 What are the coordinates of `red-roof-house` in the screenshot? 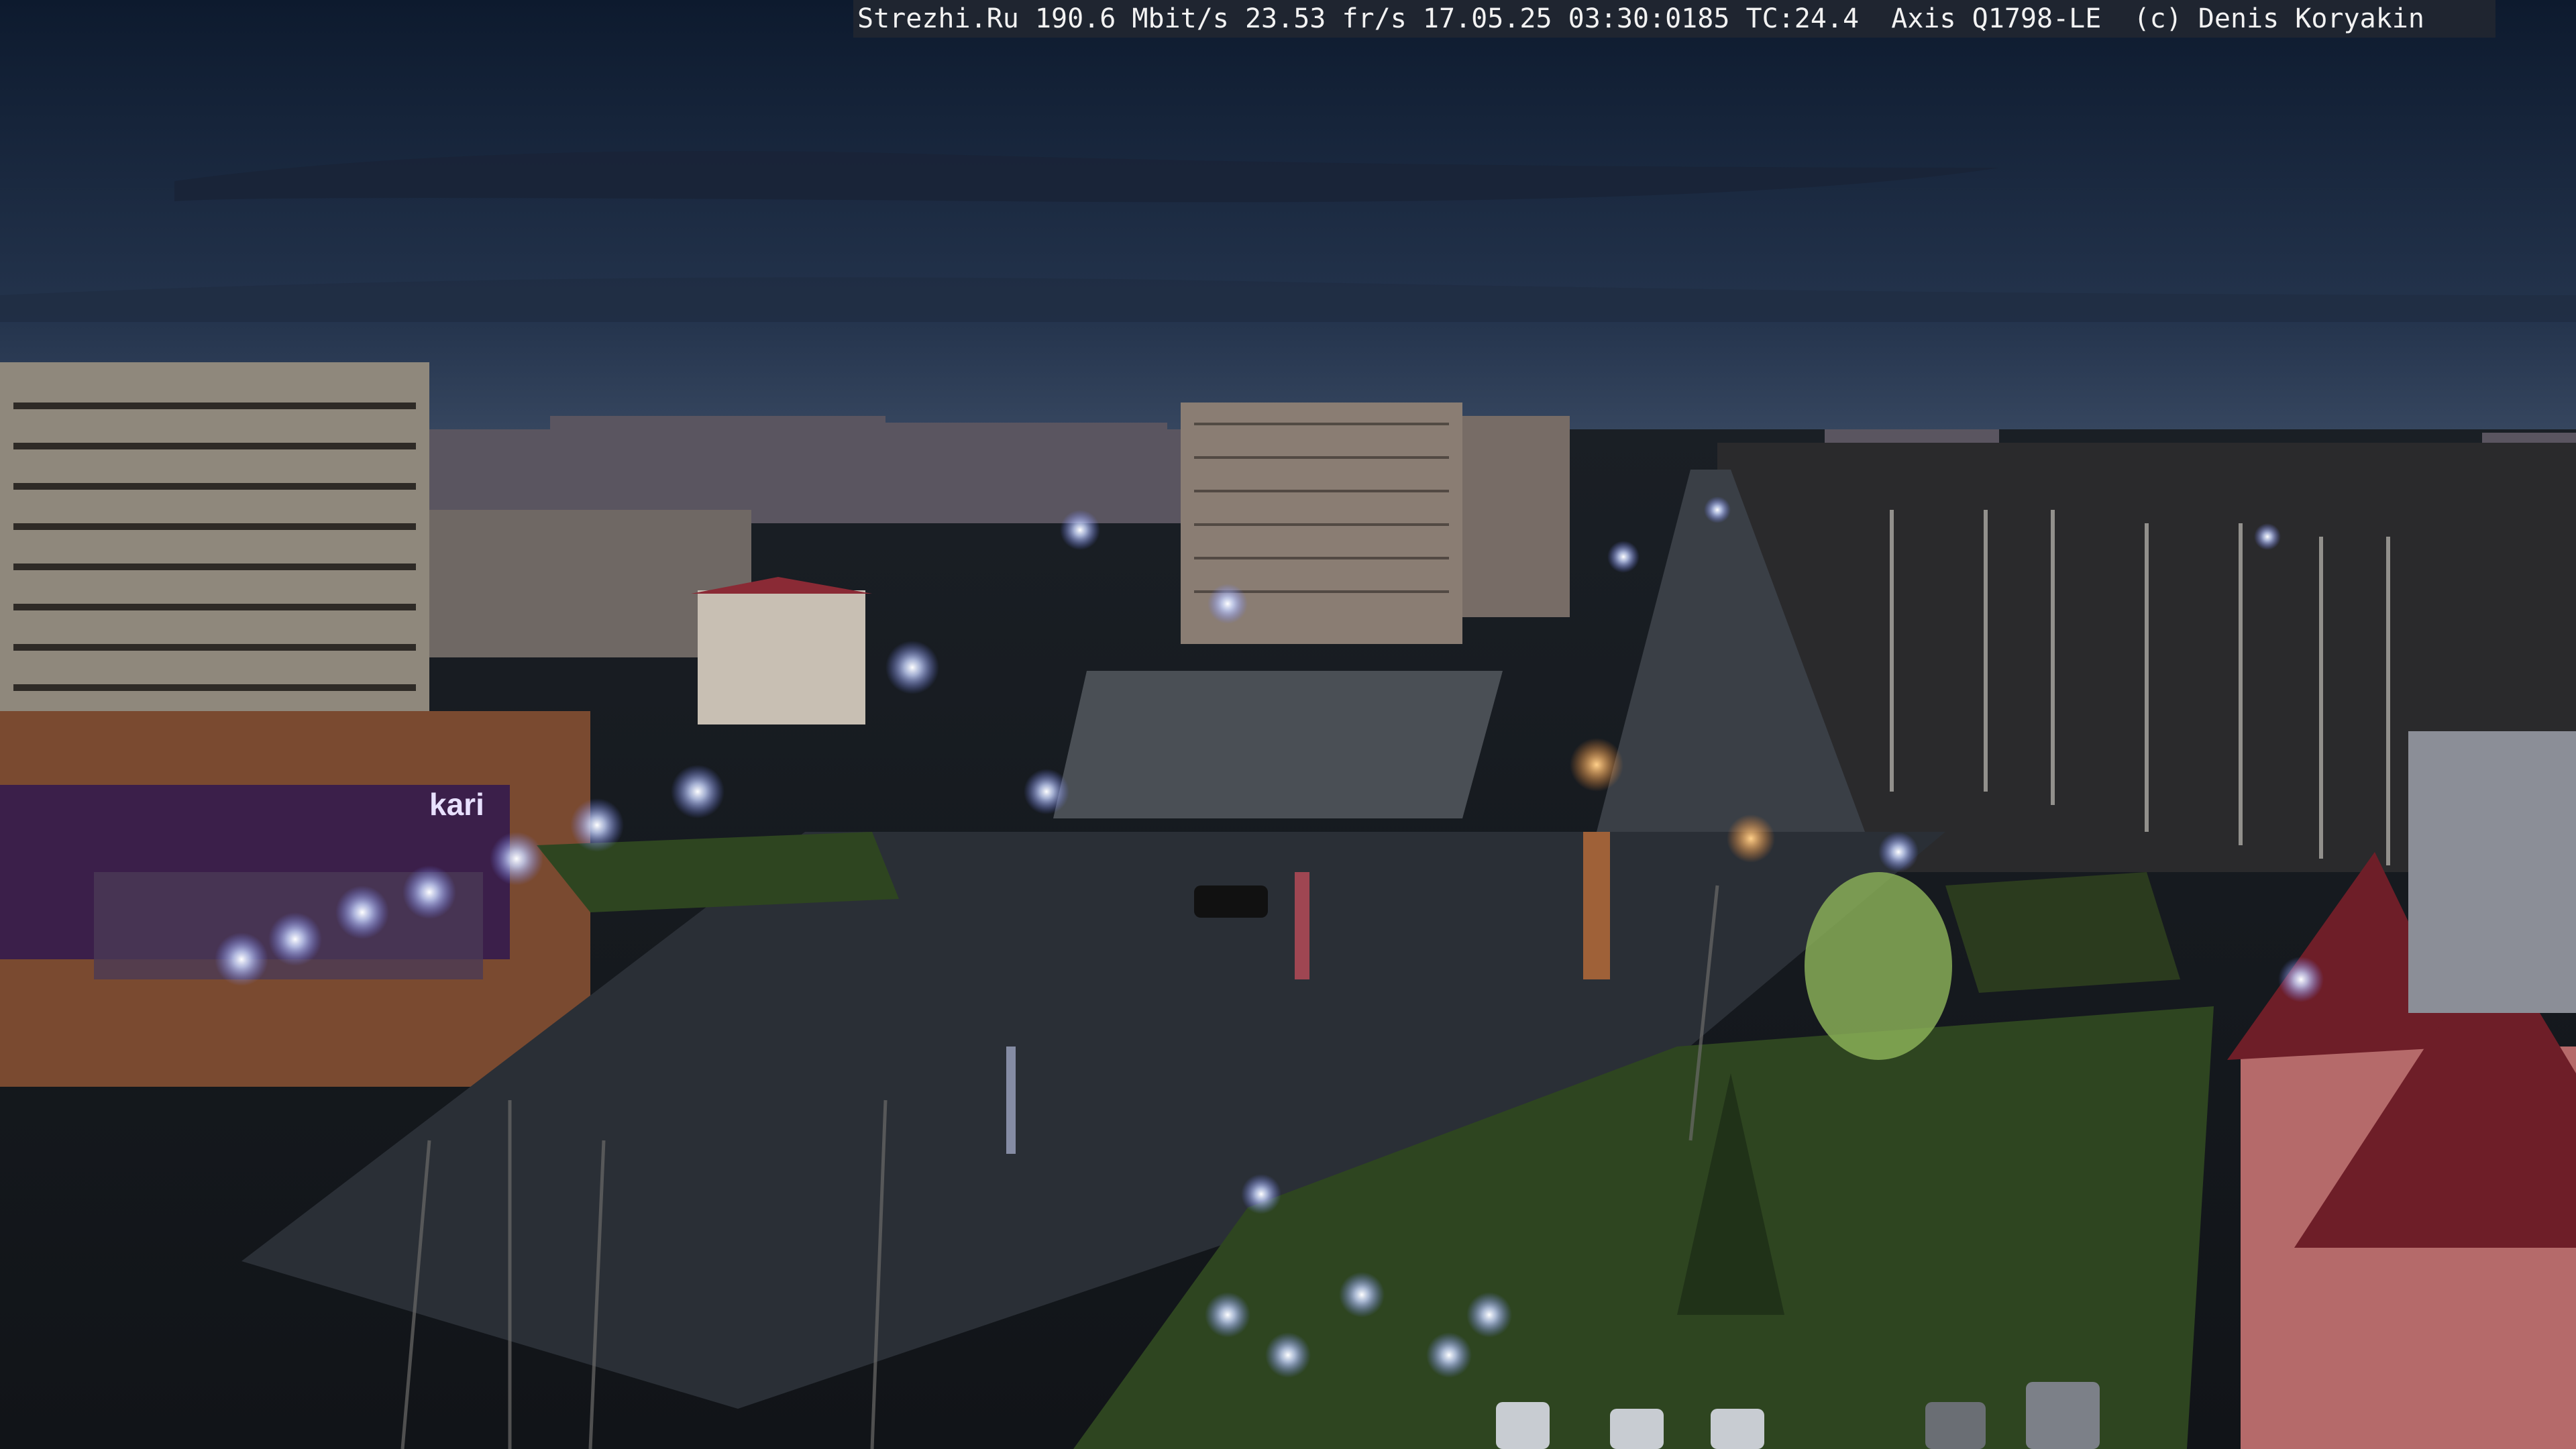 It's located at (781, 657).